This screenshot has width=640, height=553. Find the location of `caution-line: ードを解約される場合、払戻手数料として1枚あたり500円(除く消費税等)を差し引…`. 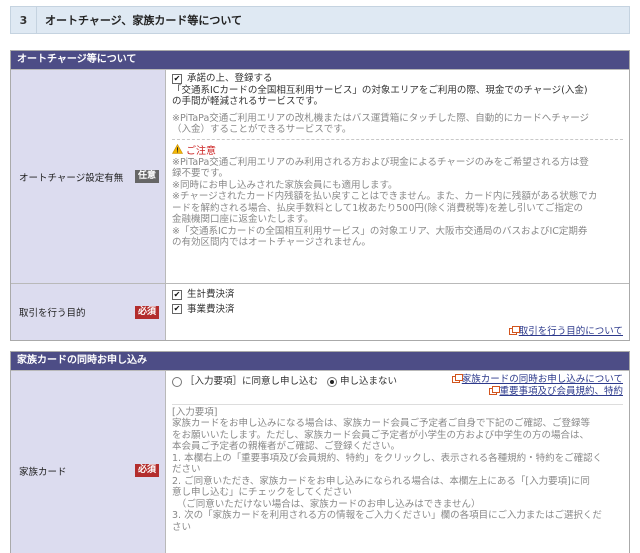

caution-line: ードを解約される場合、払戻手数料として1枚あたり500円(除く消費税等)を差し引… is located at coordinates (378, 208).